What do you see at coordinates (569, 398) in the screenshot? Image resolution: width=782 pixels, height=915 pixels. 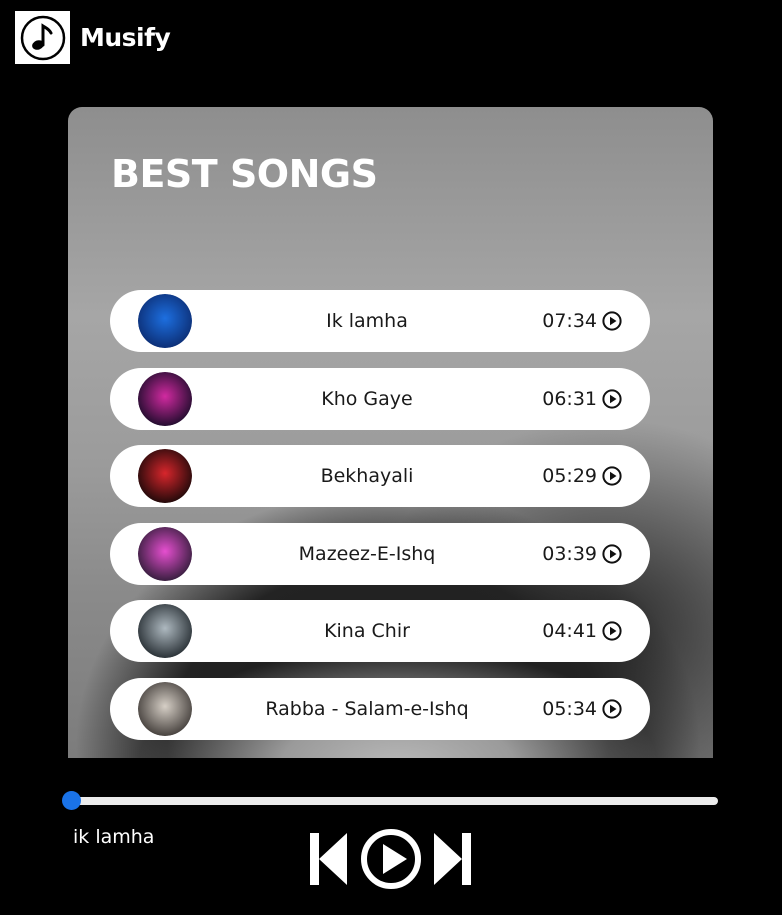 I see `song-duration: 06:31` at bounding box center [569, 398].